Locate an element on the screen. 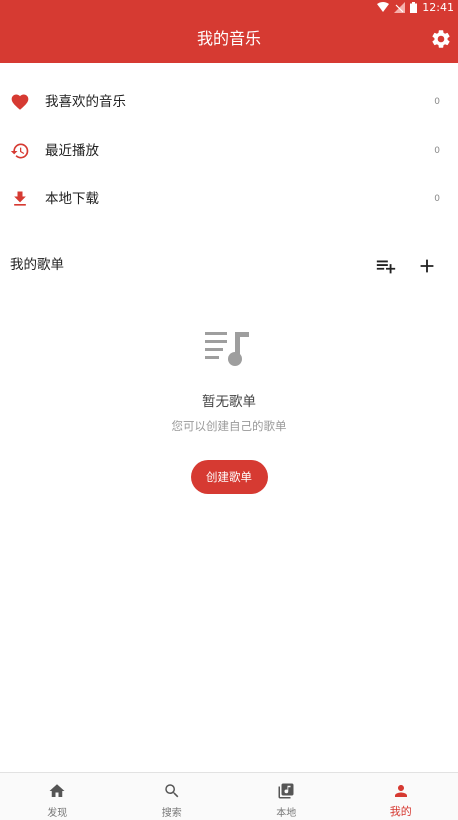 The image size is (458, 820). page-title: 我的音乐 is located at coordinates (228, 38).